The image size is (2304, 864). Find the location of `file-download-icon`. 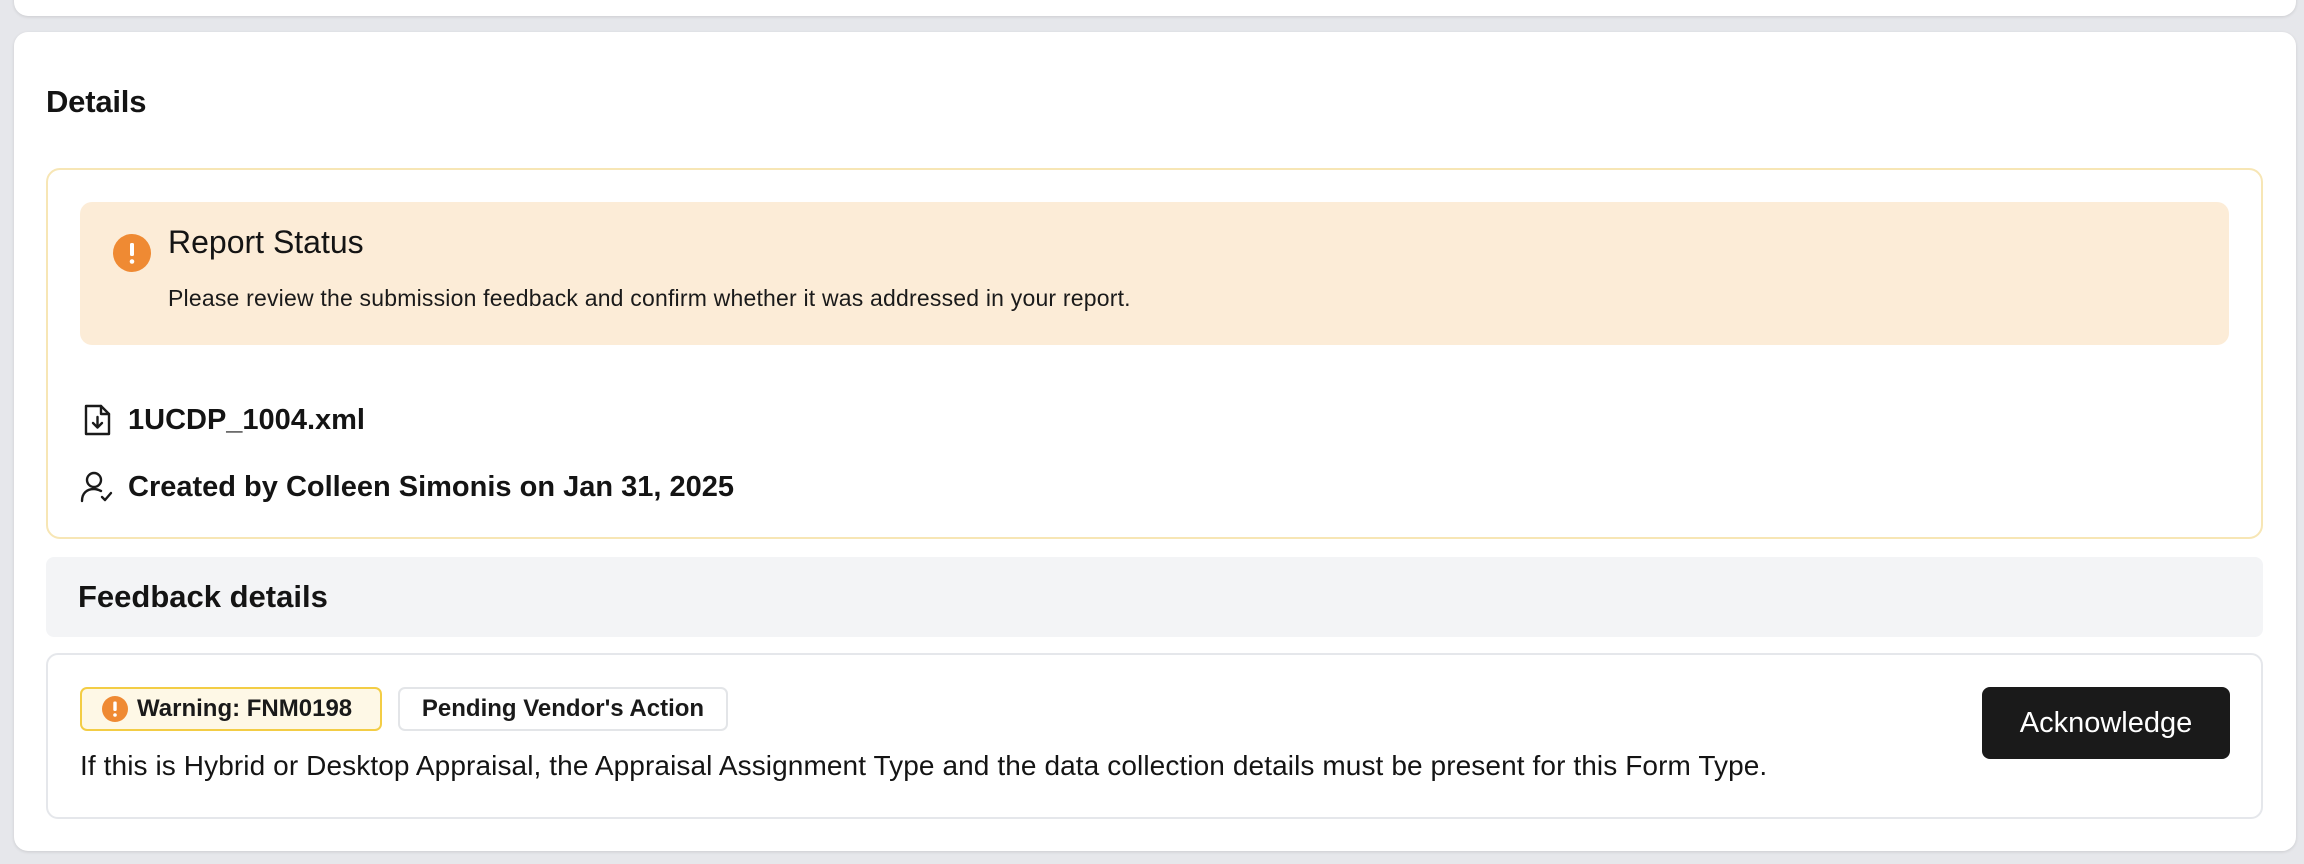

file-download-icon is located at coordinates (97, 420).